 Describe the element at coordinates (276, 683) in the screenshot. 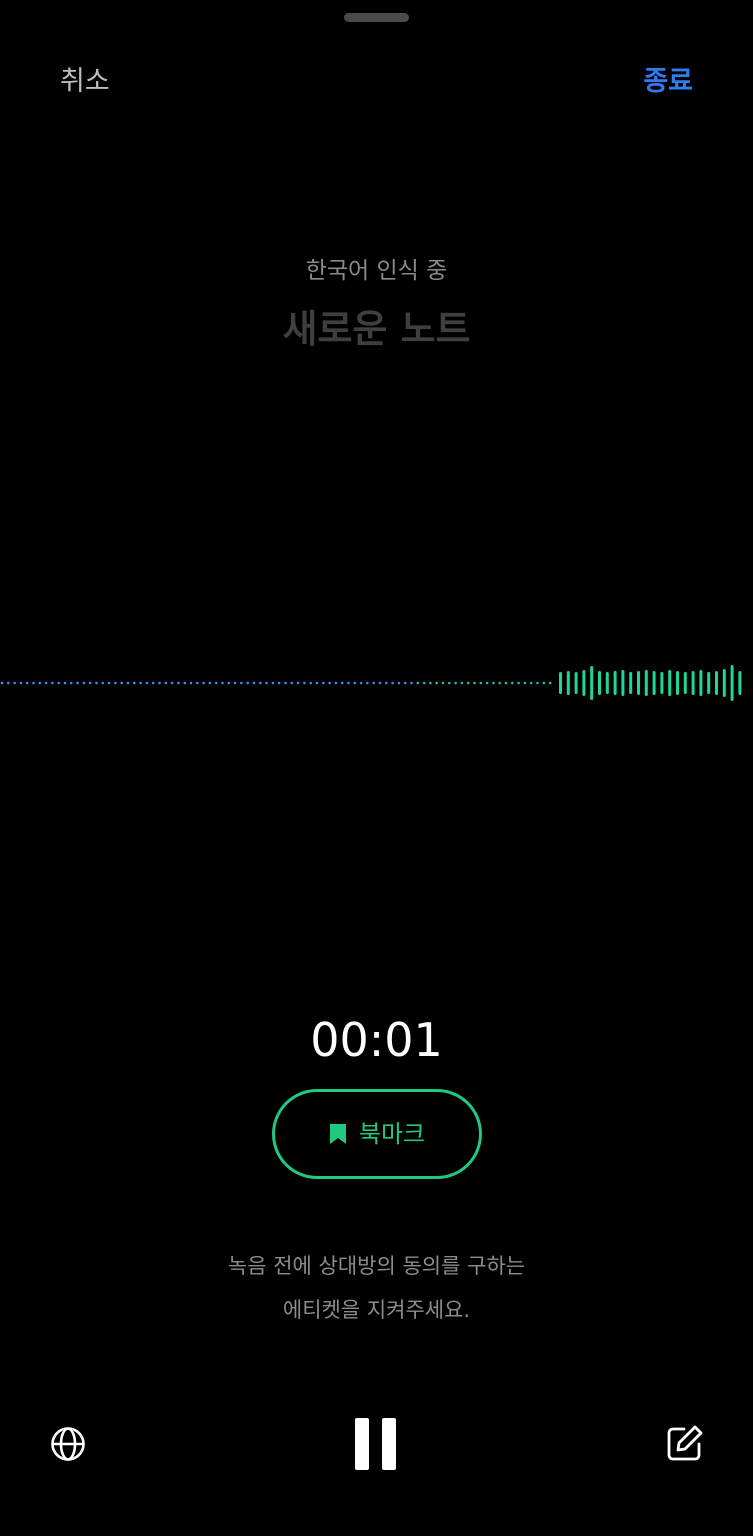

I see `waveform-elapsed-dots` at that location.